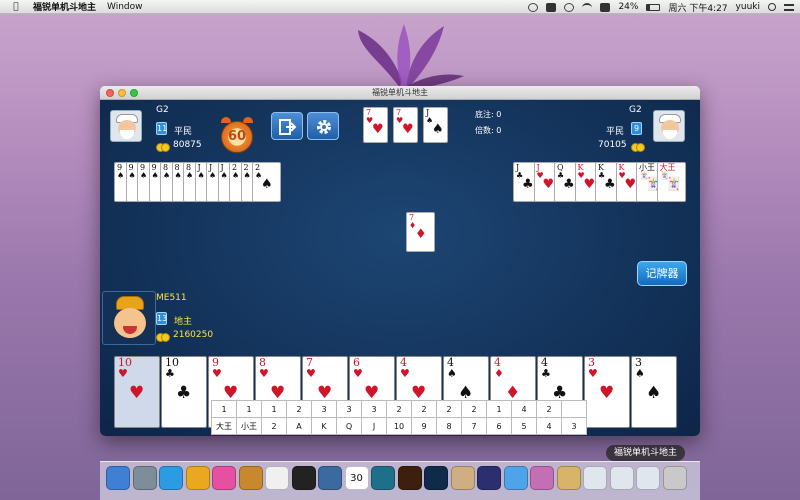  I want to click on wifi-icon, so click(587, 7).